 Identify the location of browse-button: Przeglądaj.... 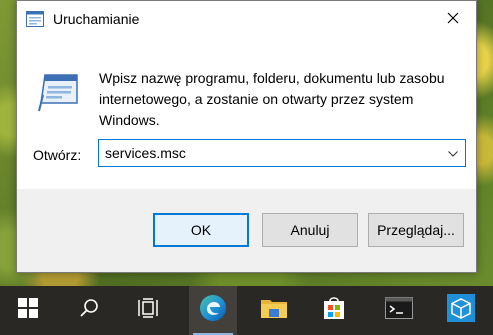
(416, 230).